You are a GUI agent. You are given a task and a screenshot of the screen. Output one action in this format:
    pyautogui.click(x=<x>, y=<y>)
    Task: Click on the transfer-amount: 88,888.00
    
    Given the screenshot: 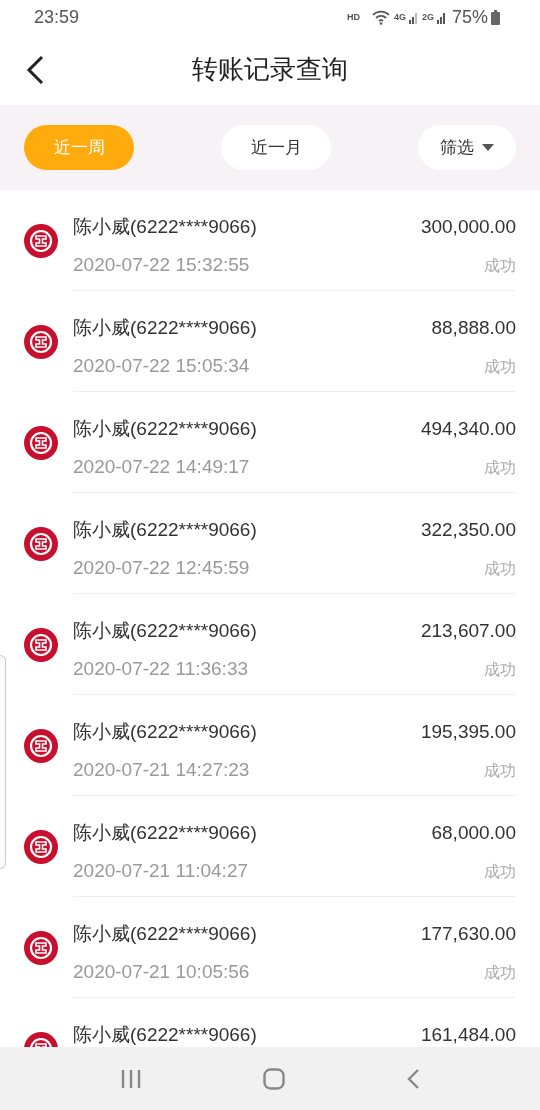 What is the action you would take?
    pyautogui.click(x=473, y=328)
    